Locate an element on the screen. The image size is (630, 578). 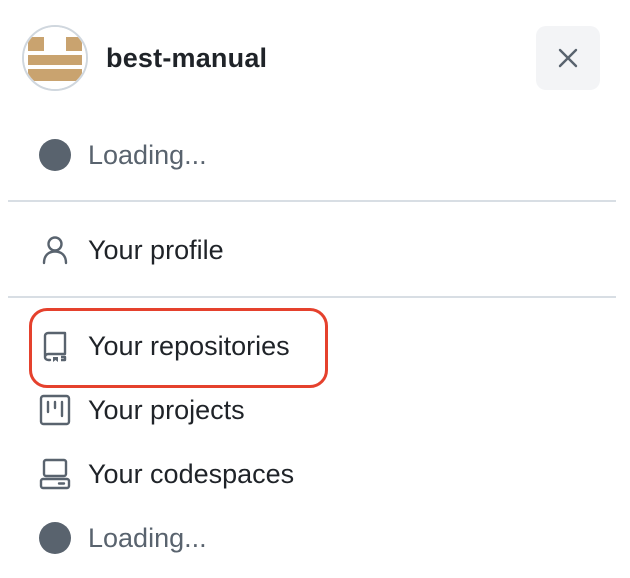
close-button is located at coordinates (568, 58).